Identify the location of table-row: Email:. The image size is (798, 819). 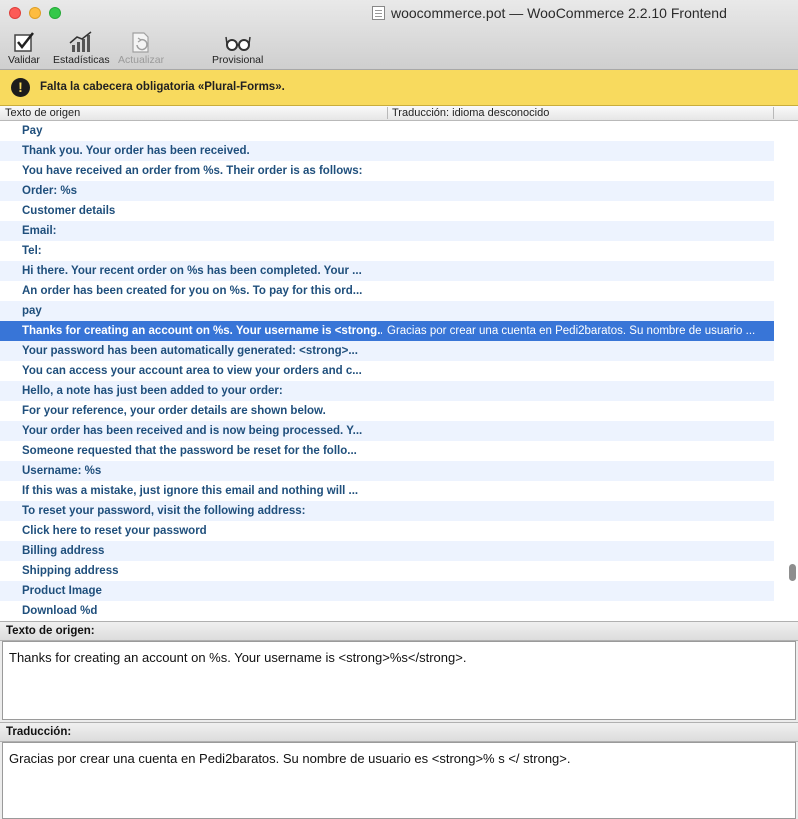
(387, 231).